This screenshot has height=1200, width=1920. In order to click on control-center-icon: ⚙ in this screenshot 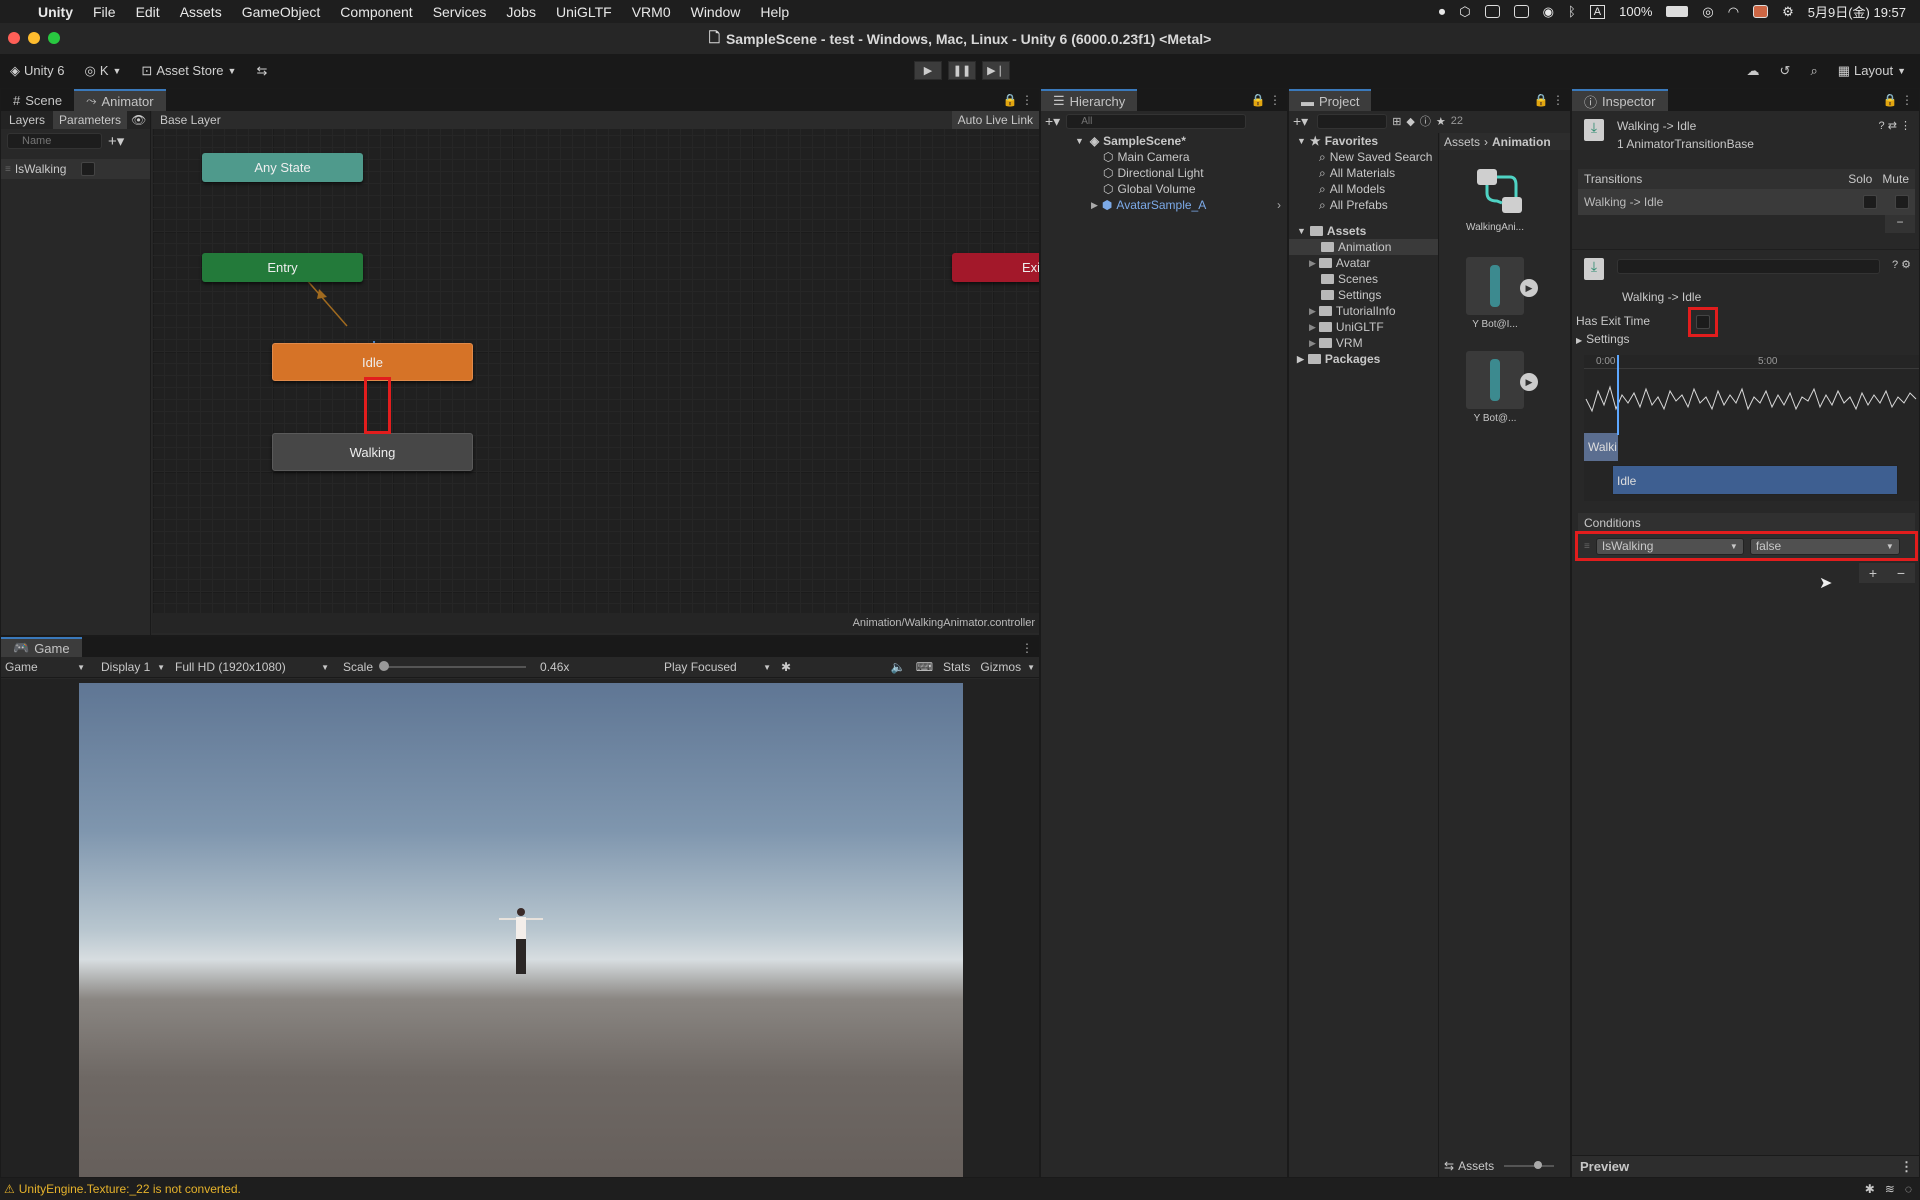, I will do `click(1788, 12)`.